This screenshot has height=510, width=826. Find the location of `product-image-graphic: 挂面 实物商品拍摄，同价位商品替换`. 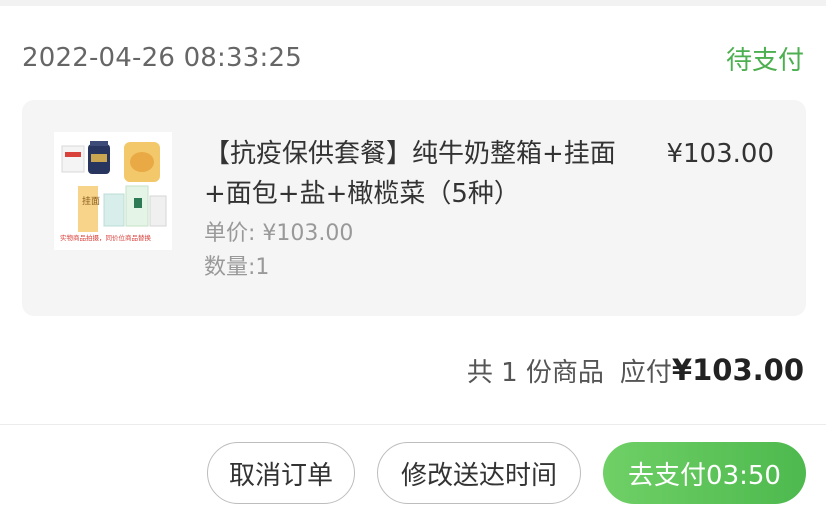

product-image-graphic: 挂面 实物商品拍摄，同价位商品替换 is located at coordinates (113, 191).